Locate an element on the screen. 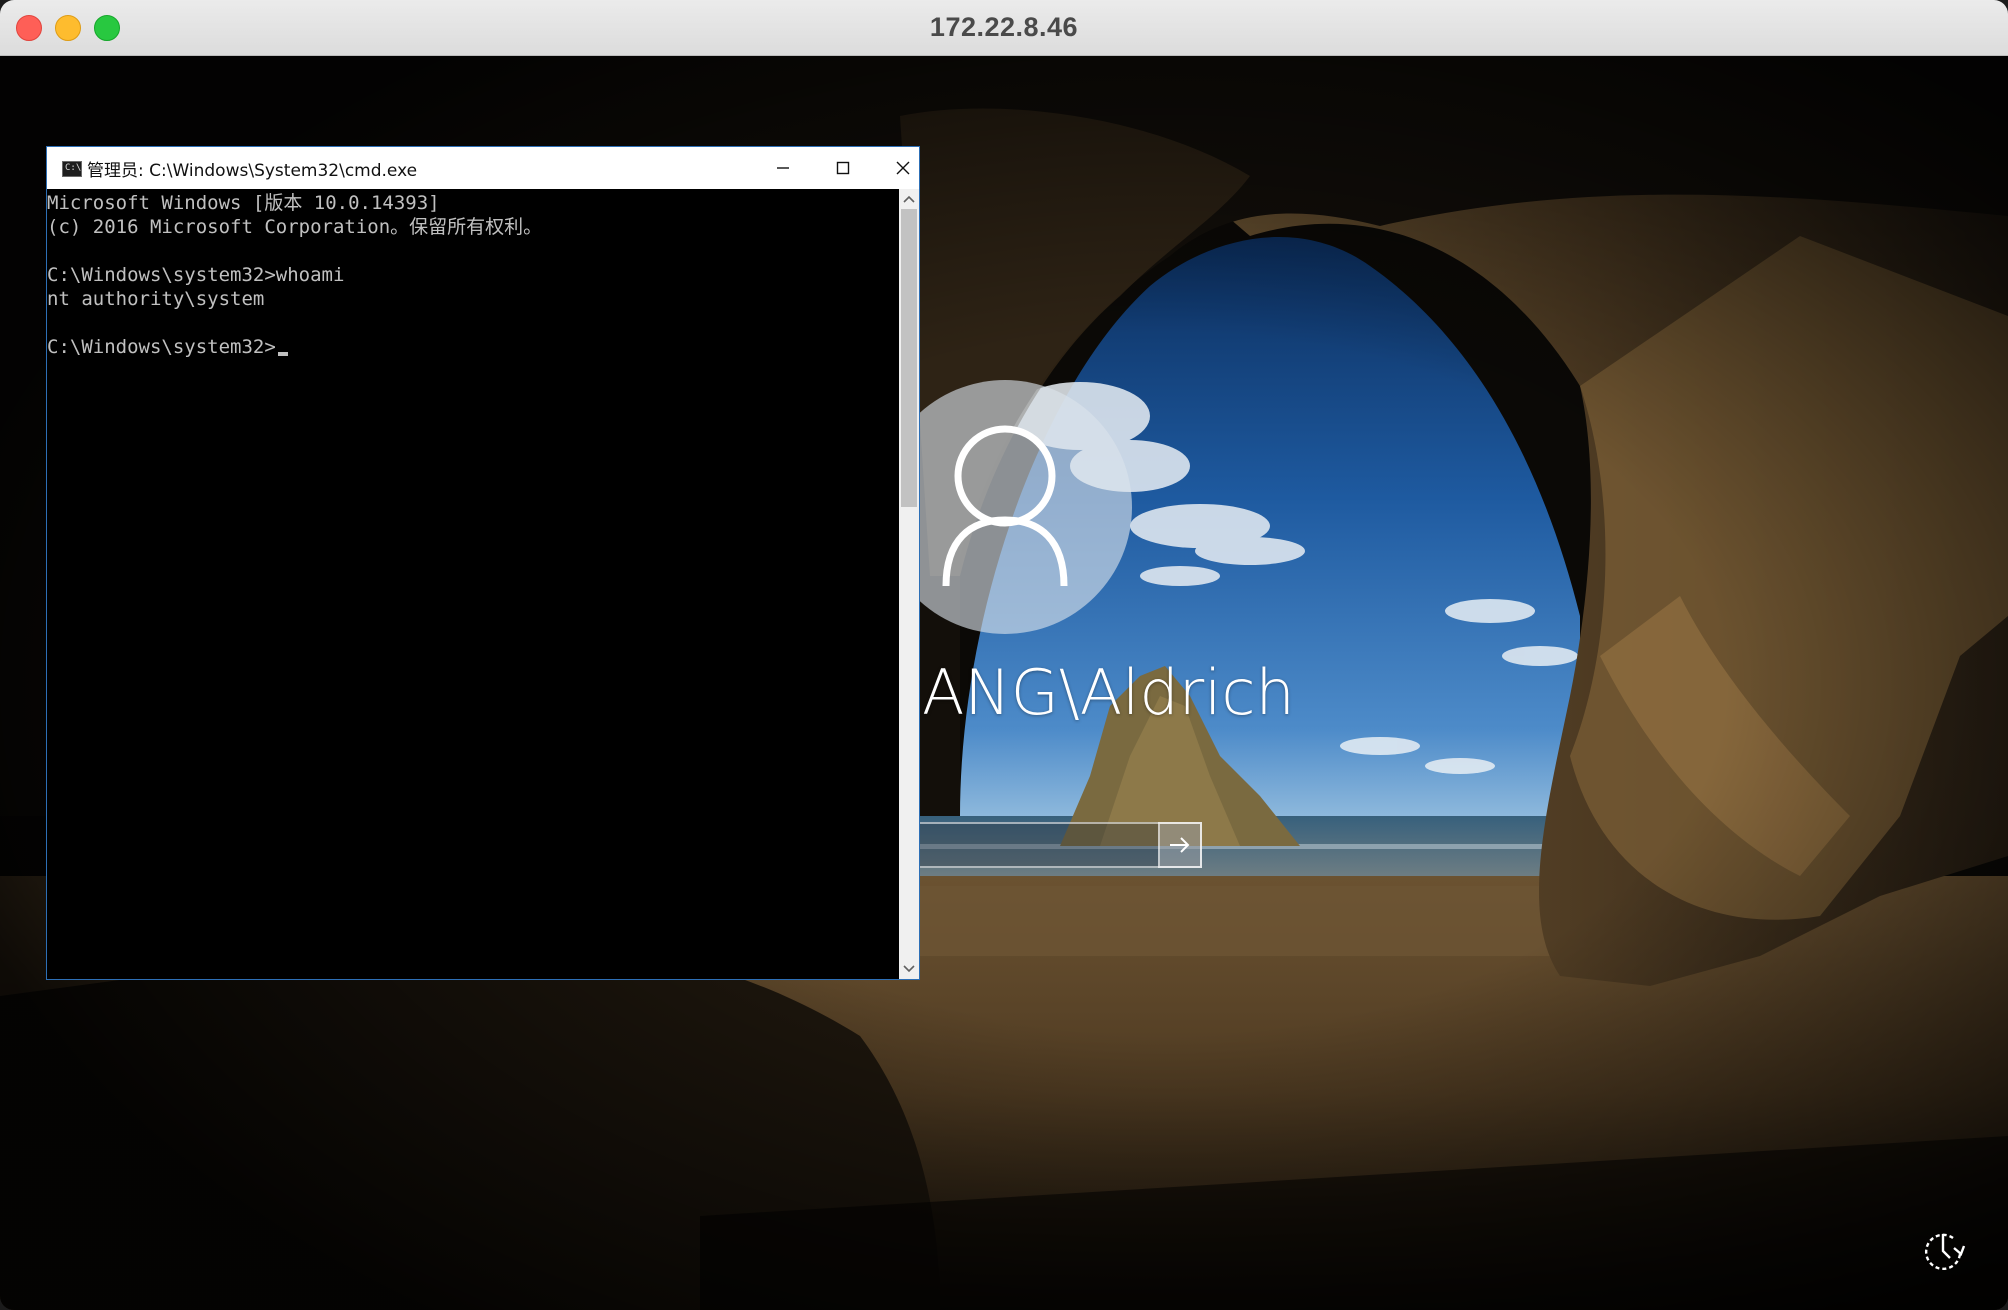  cmd-close-button is located at coordinates (903, 168).